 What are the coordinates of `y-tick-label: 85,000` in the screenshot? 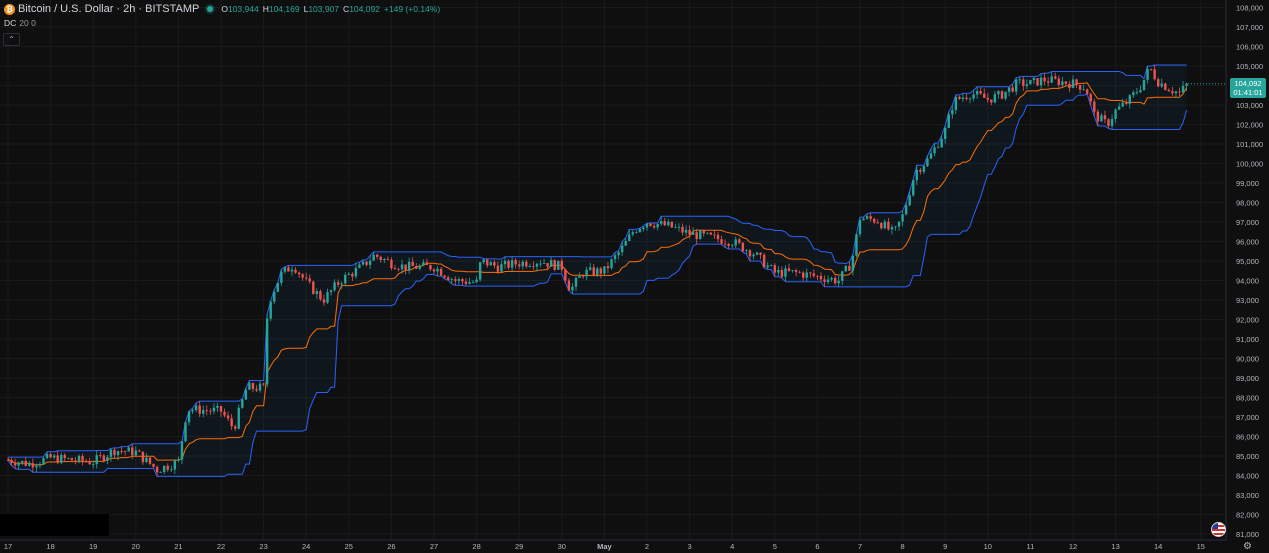 It's located at (1247, 456).